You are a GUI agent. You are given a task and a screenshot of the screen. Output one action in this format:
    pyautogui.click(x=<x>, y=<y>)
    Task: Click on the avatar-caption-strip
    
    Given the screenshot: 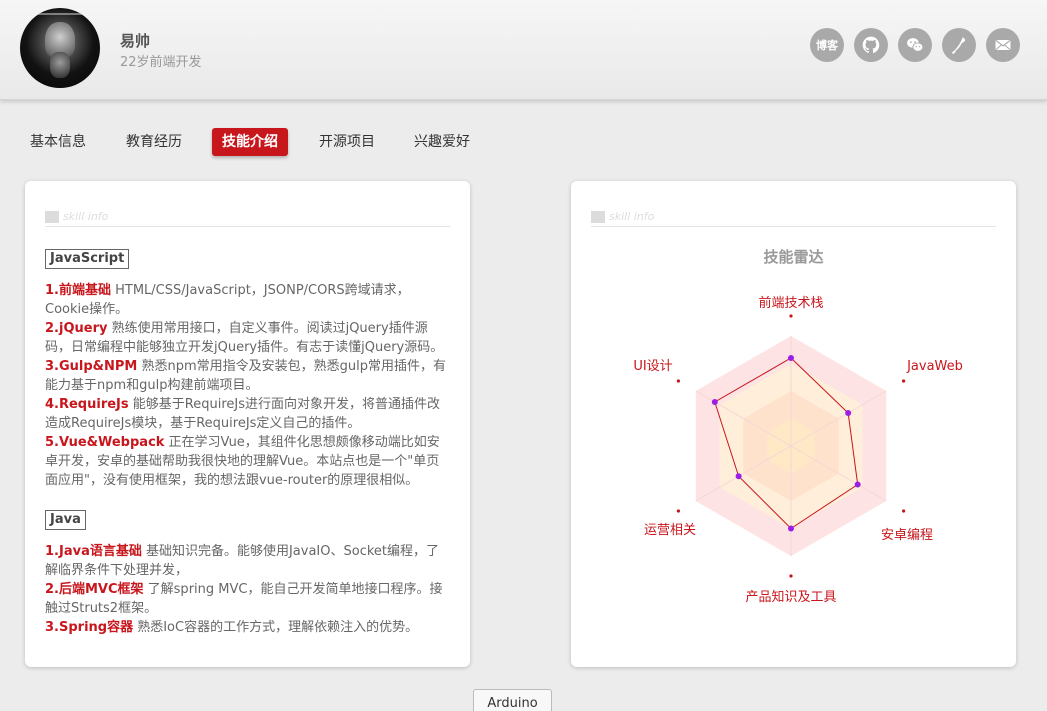 What is the action you would take?
    pyautogui.click(x=60, y=14)
    